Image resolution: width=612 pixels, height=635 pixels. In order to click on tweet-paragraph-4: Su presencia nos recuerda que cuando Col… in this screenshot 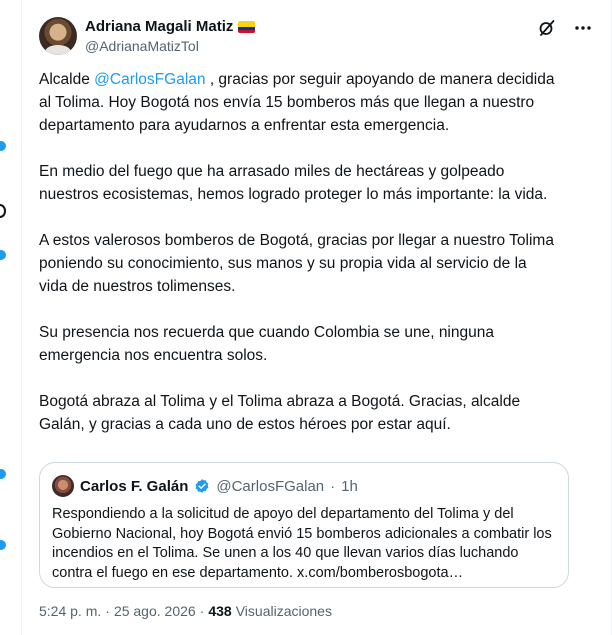, I will do `click(266, 344)`.